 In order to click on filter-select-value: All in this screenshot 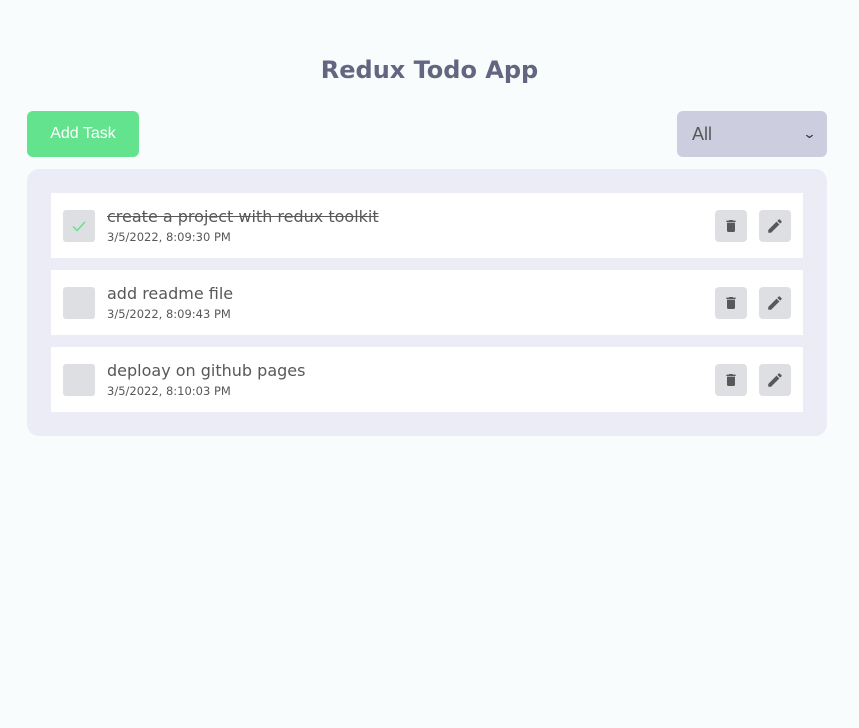, I will do `click(702, 133)`.